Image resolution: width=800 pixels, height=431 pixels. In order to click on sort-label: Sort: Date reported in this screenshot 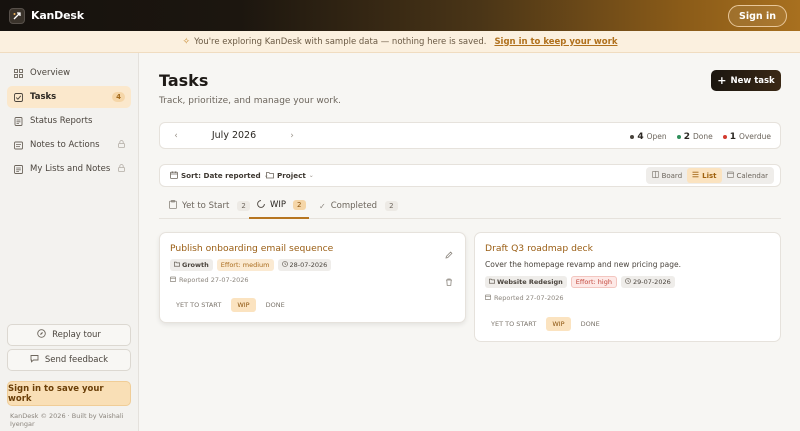, I will do `click(221, 175)`.